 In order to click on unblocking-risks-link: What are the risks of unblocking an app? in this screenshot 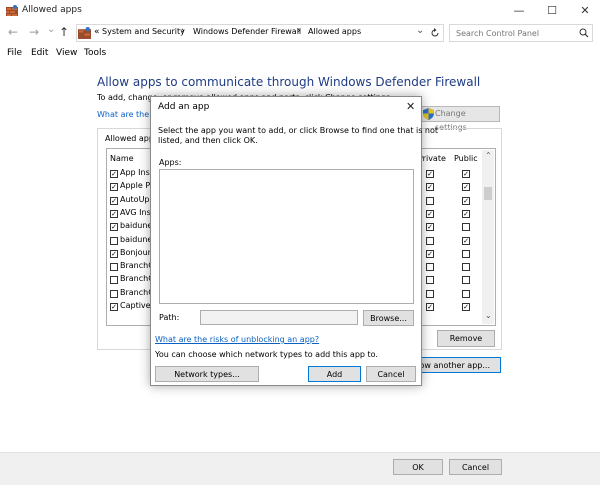, I will do `click(237, 339)`.